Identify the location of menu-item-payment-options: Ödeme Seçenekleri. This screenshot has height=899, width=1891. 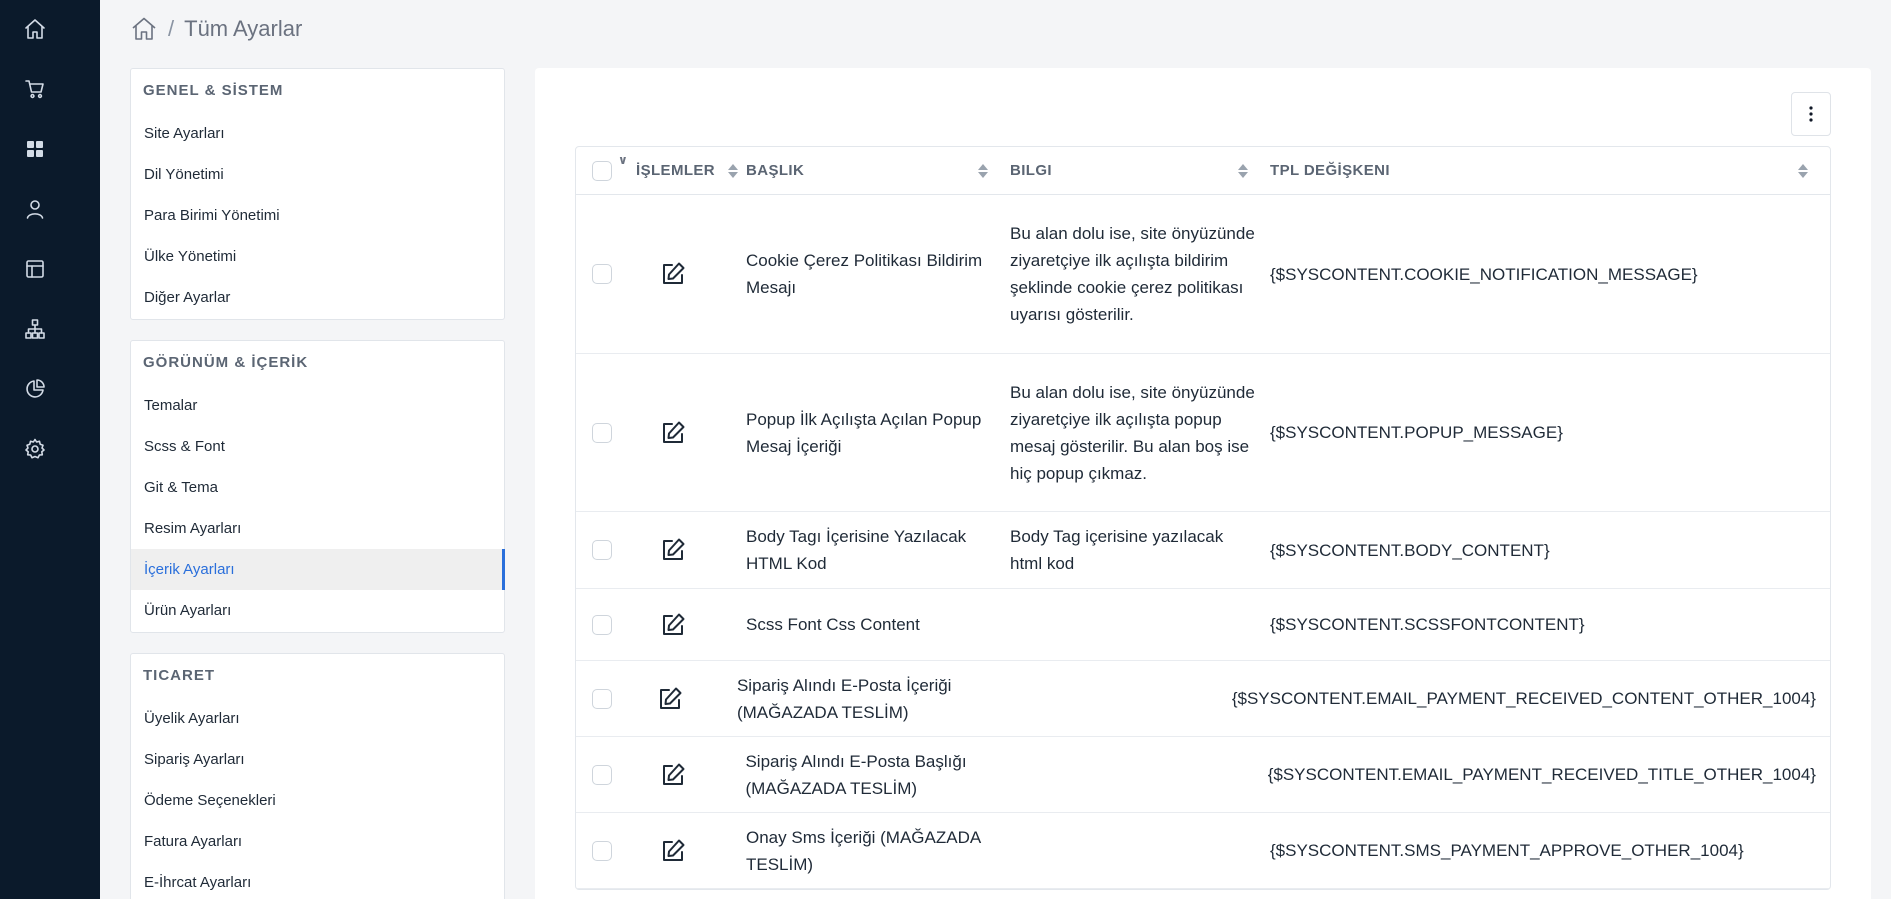
(317, 800).